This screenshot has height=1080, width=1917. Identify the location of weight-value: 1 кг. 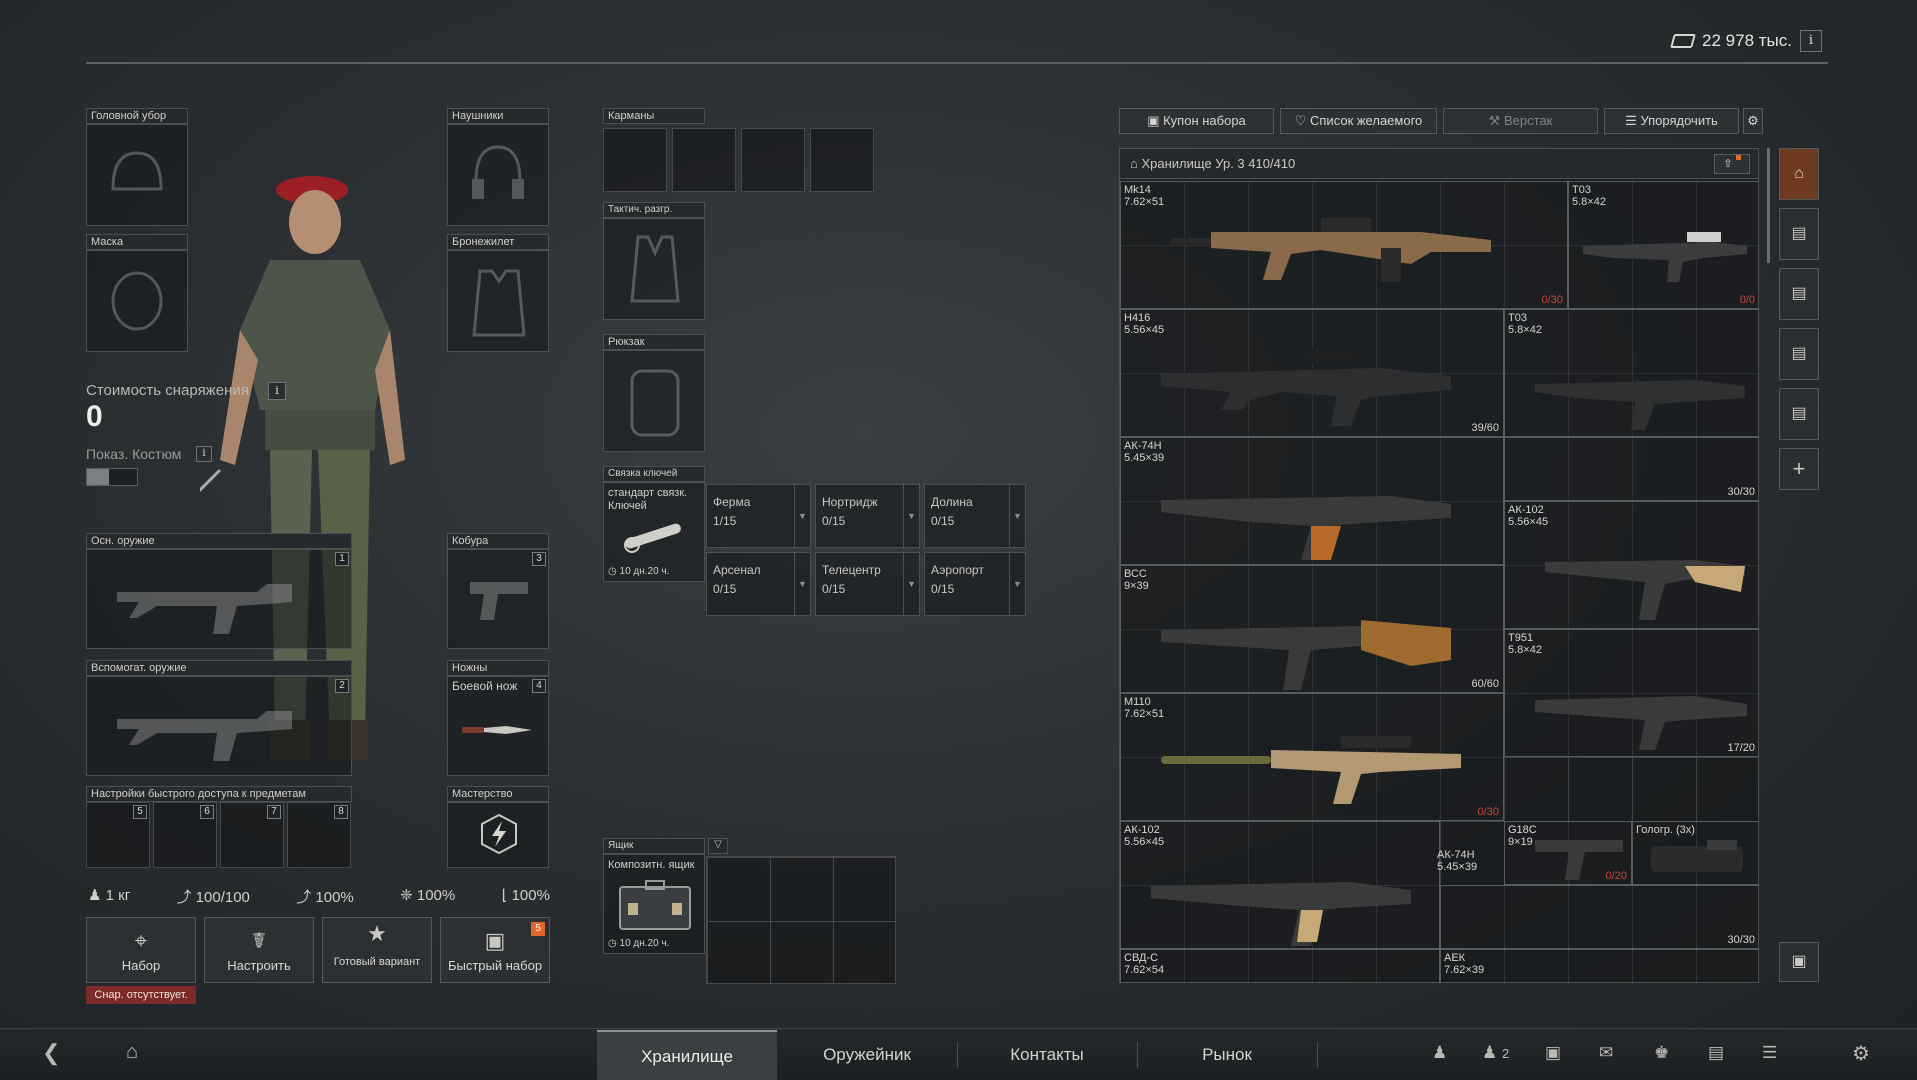
(118, 895).